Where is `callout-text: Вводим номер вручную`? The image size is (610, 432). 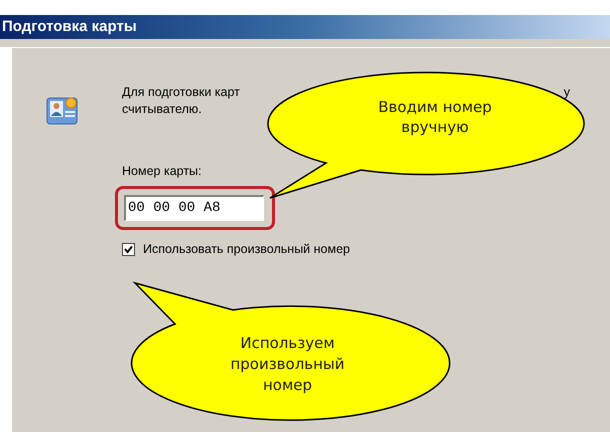
callout-text: Вводим номер вручную is located at coordinates (435, 117).